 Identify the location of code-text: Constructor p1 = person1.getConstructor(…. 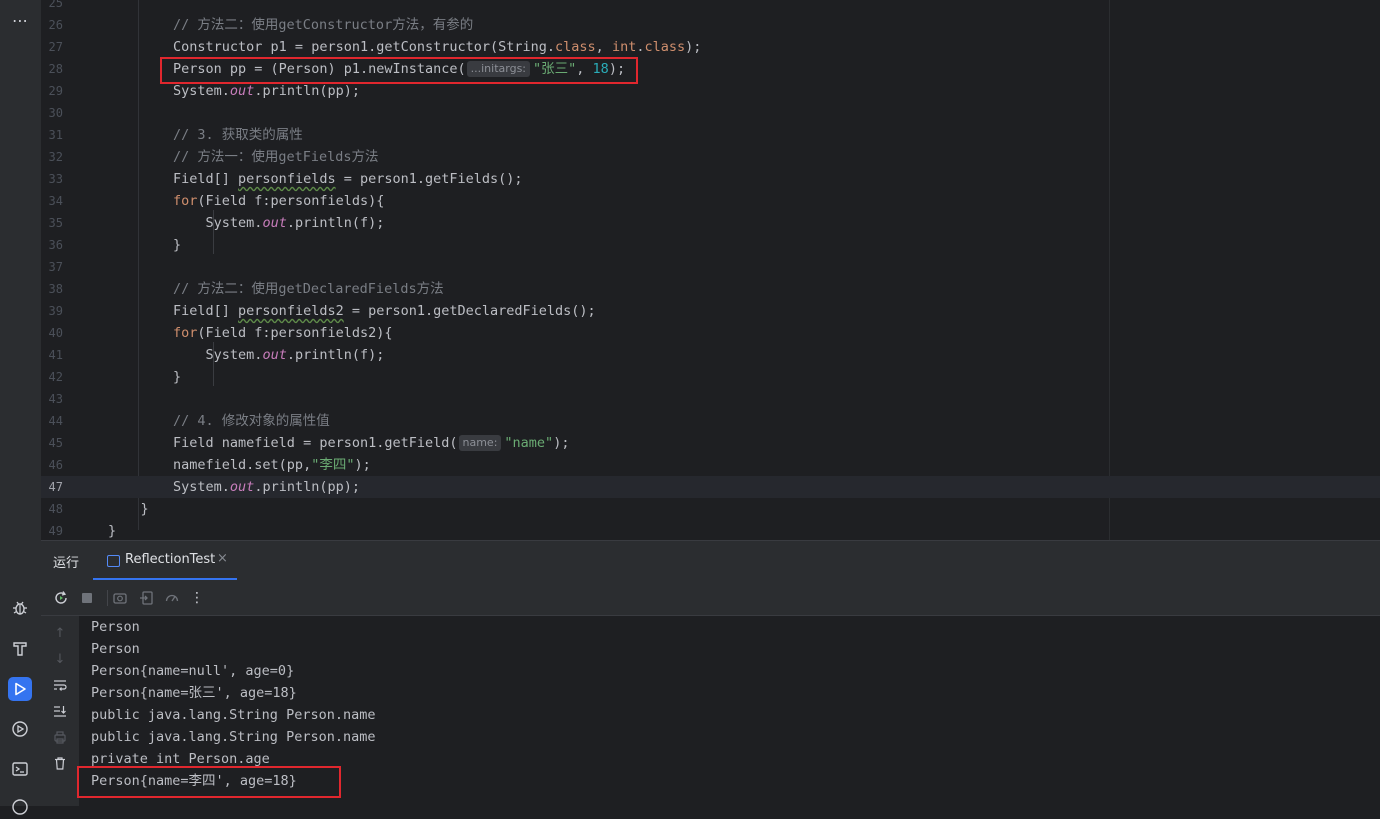
(404, 47).